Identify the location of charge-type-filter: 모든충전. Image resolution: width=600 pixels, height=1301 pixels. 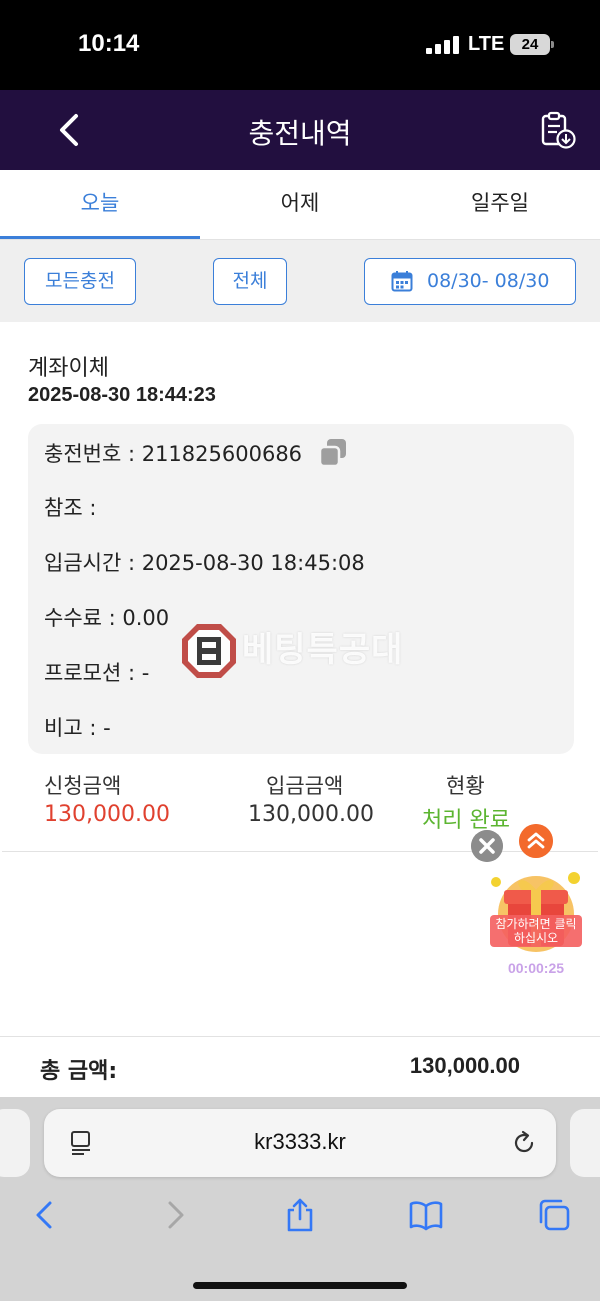
(80, 281).